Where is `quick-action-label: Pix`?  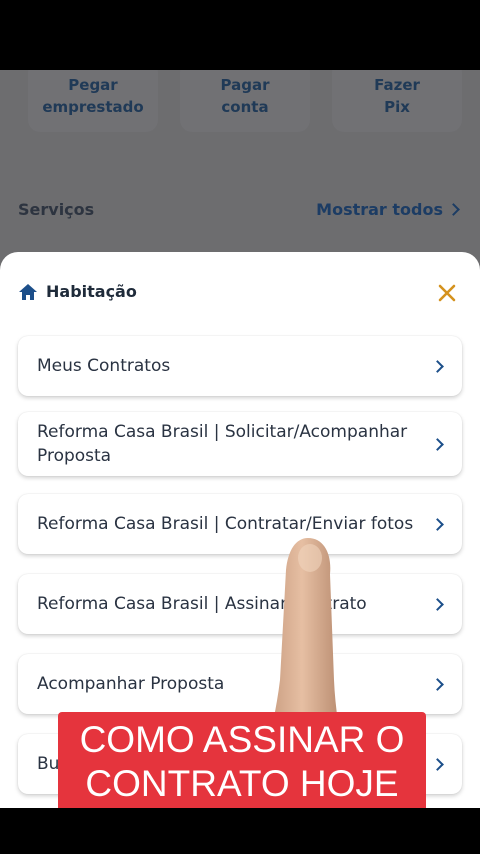
quick-action-label: Pix is located at coordinates (397, 107).